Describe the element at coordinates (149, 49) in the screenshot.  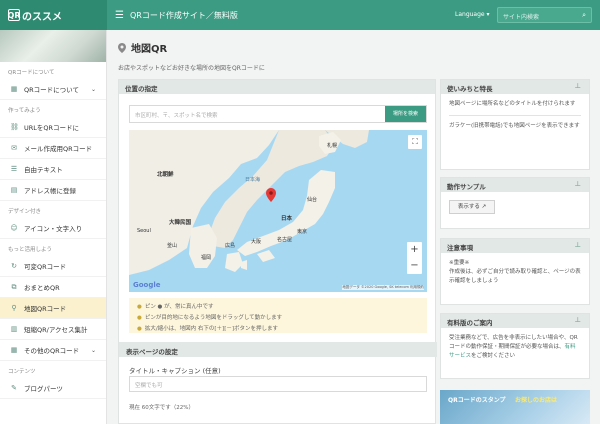
I see `page-title-text: 地図QR` at that location.